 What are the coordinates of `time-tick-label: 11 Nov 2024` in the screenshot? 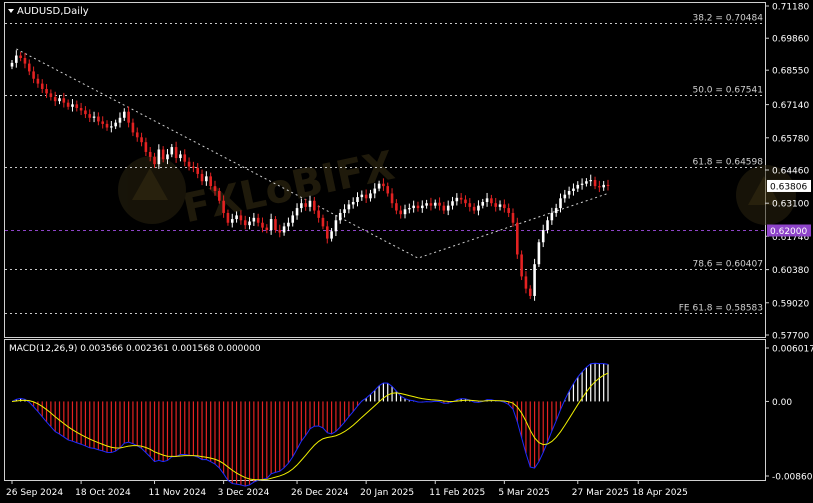 It's located at (178, 493).